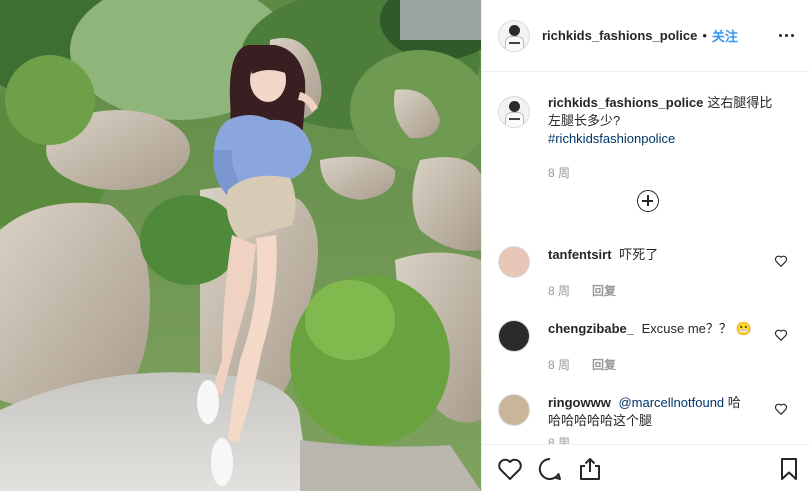 The image size is (809, 491). I want to click on comment-mention: @marcellnotfound, so click(671, 402).